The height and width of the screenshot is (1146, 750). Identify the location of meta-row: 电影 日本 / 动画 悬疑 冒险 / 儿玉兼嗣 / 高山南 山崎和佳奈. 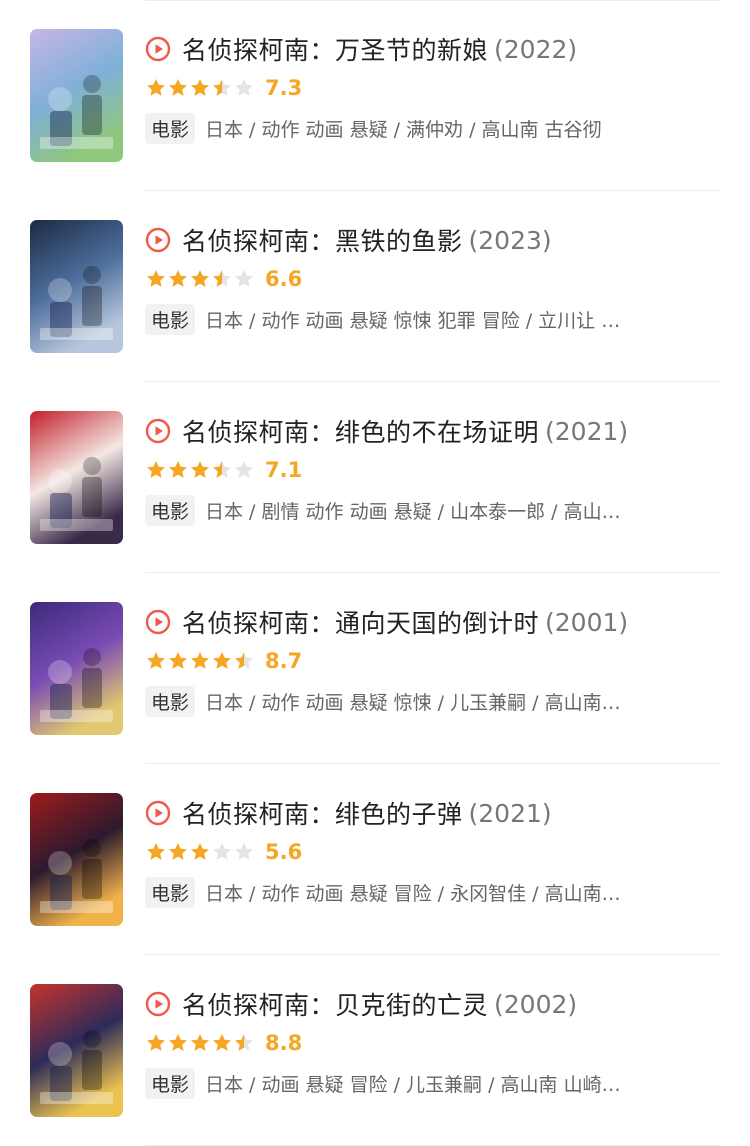
(432, 1083).